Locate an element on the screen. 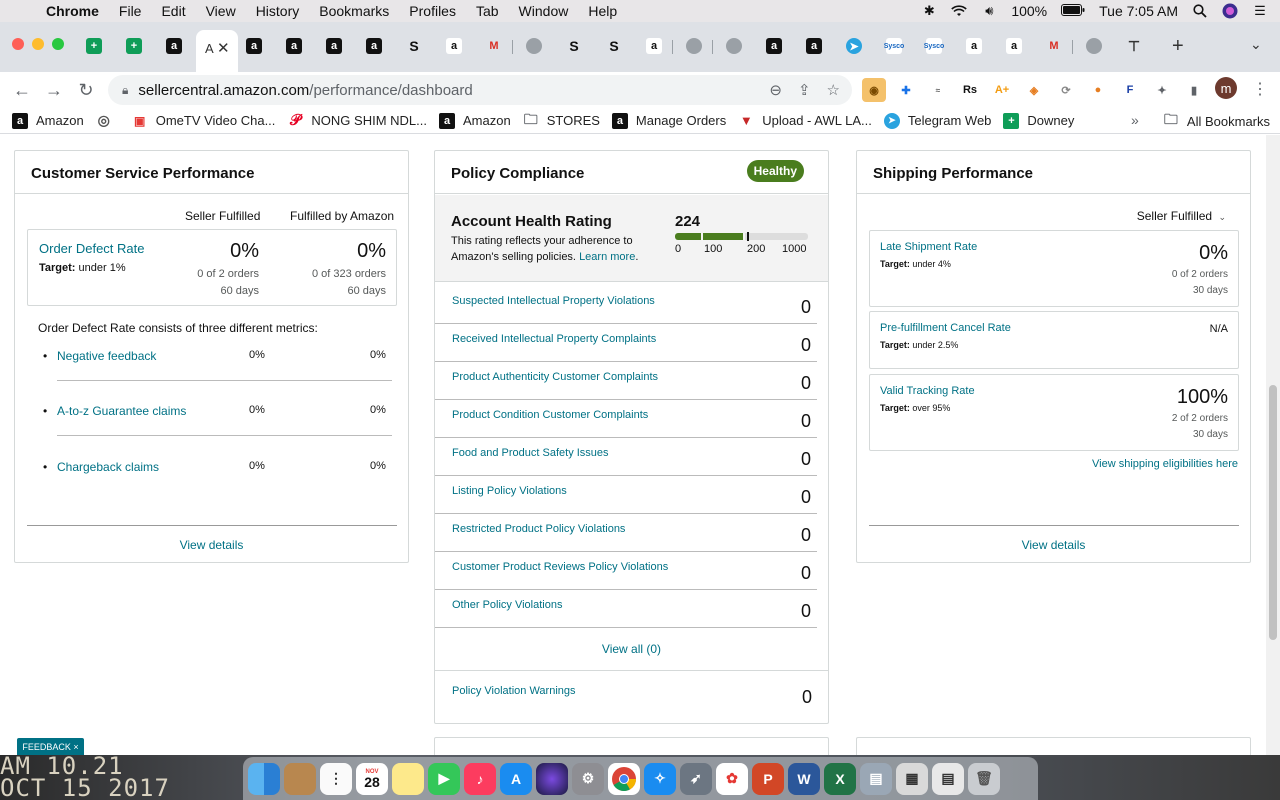 The height and width of the screenshot is (800, 1280). extension-icon: ✚ is located at coordinates (906, 90).